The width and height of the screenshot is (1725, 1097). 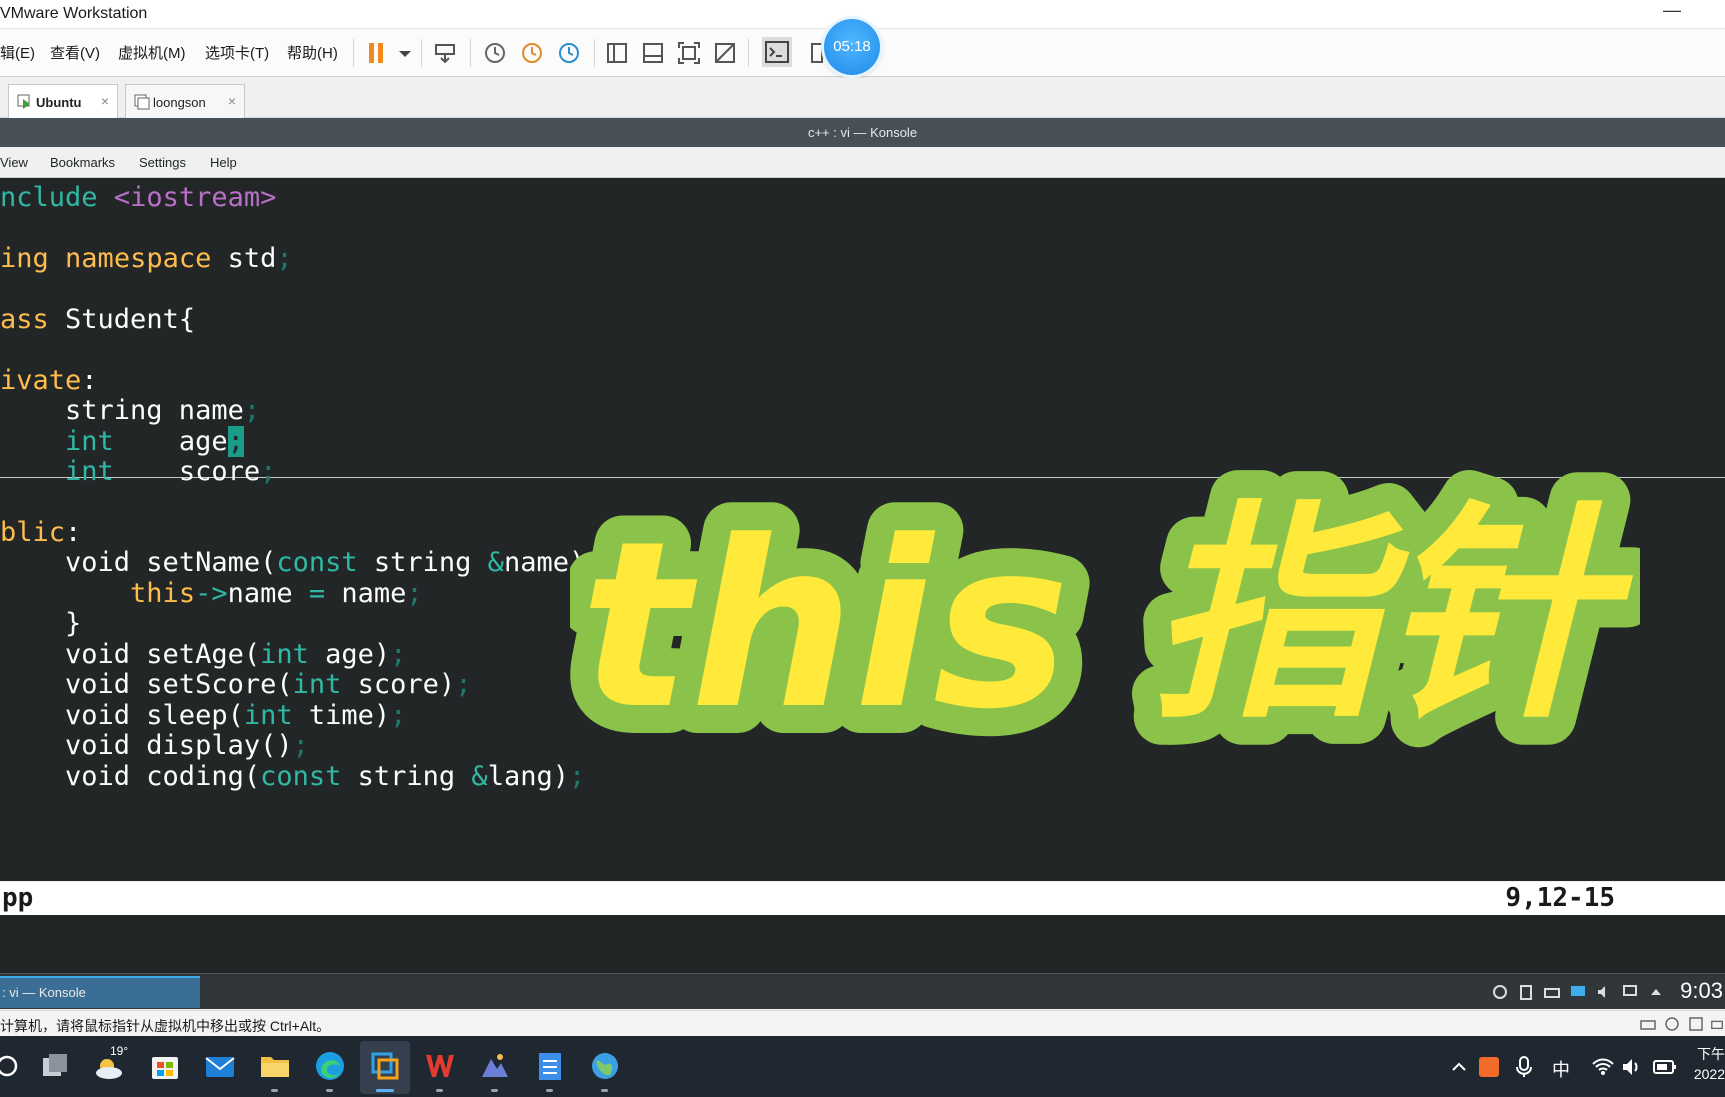 What do you see at coordinates (1632, 1067) in the screenshot?
I see `speaker-icon` at bounding box center [1632, 1067].